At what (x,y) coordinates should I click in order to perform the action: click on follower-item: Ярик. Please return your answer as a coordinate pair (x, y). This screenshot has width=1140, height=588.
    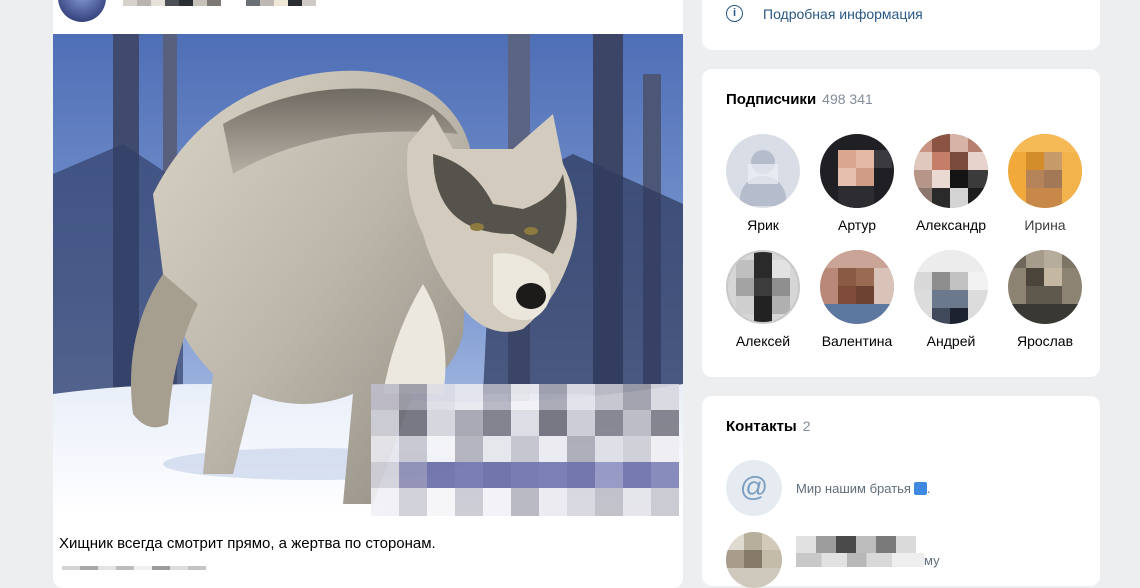
    Looking at the image, I should click on (763, 183).